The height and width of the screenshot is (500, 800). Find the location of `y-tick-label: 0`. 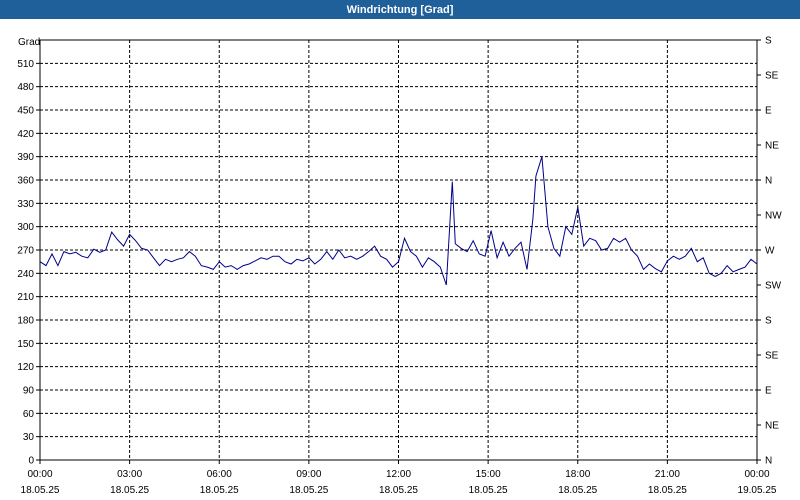

y-tick-label: 0 is located at coordinates (31, 461).